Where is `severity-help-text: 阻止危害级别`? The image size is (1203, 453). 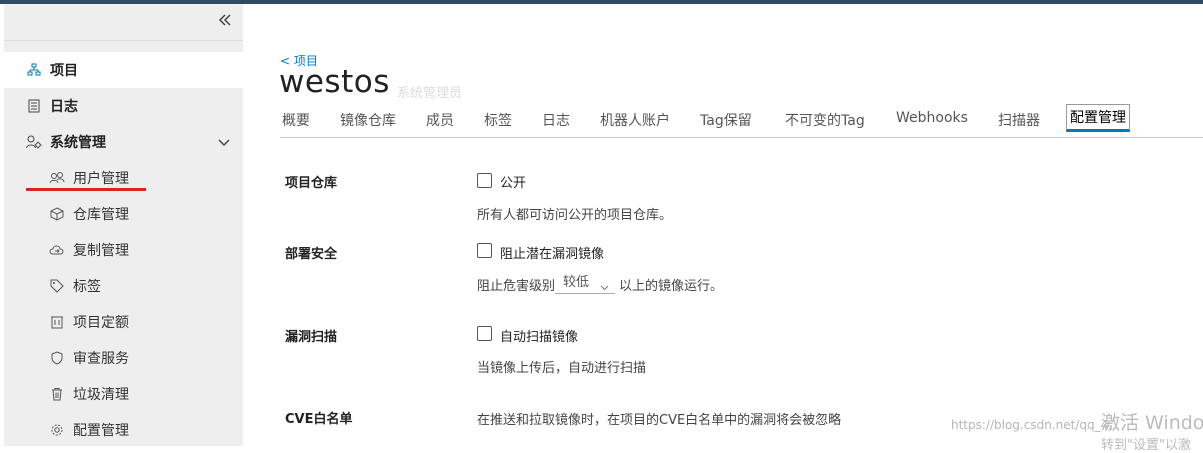 severity-help-text: 阻止危害级别 is located at coordinates (516, 284).